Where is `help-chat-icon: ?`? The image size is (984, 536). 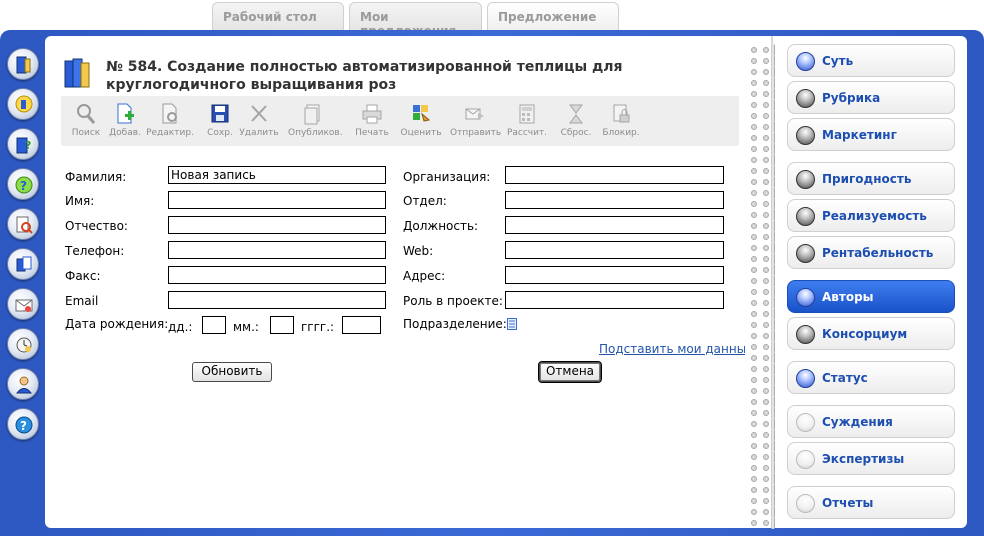
help-chat-icon: ? is located at coordinates (23, 184).